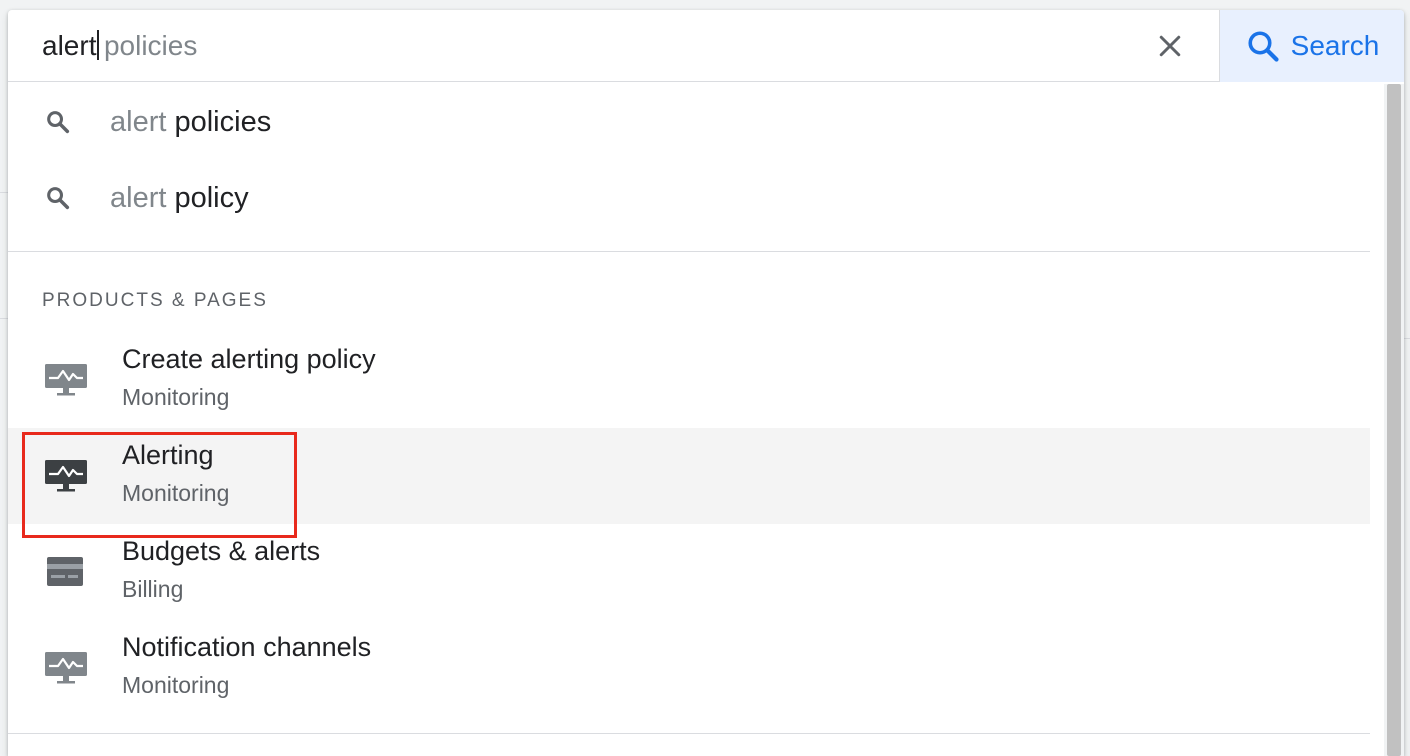 Image resolution: width=1410 pixels, height=756 pixels. I want to click on close-icon, so click(1170, 46).